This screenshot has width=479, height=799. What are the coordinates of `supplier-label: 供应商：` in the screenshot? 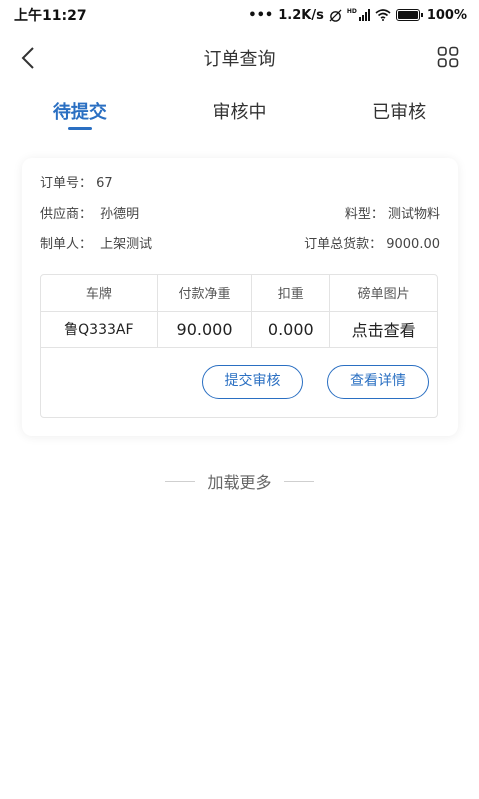 It's located at (66, 214).